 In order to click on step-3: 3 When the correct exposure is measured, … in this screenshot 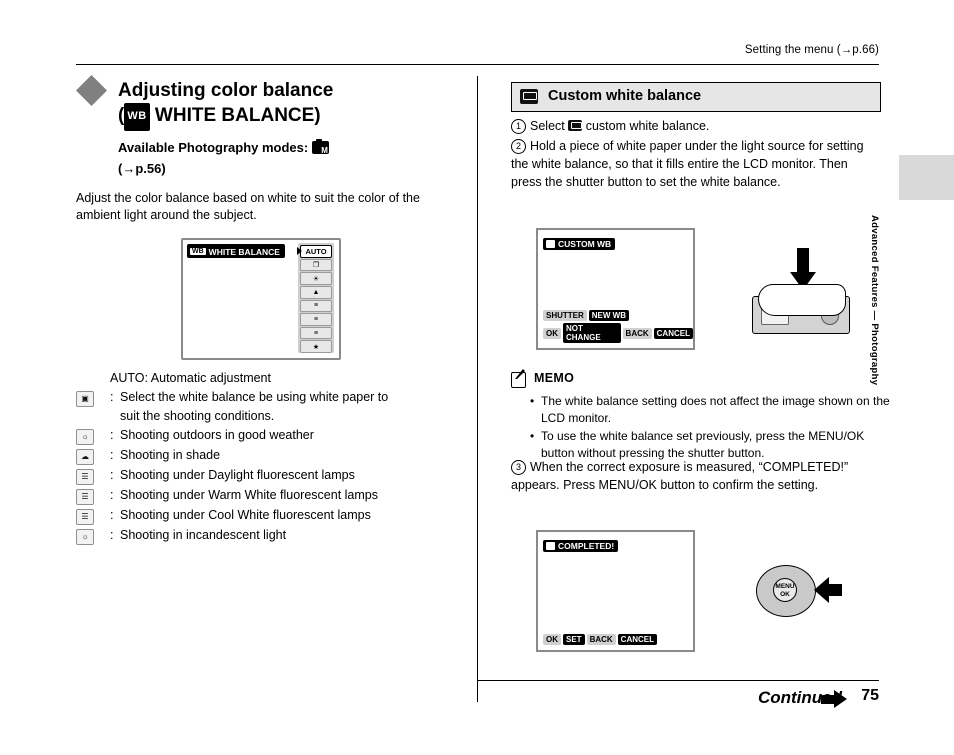, I will do `click(695, 476)`.